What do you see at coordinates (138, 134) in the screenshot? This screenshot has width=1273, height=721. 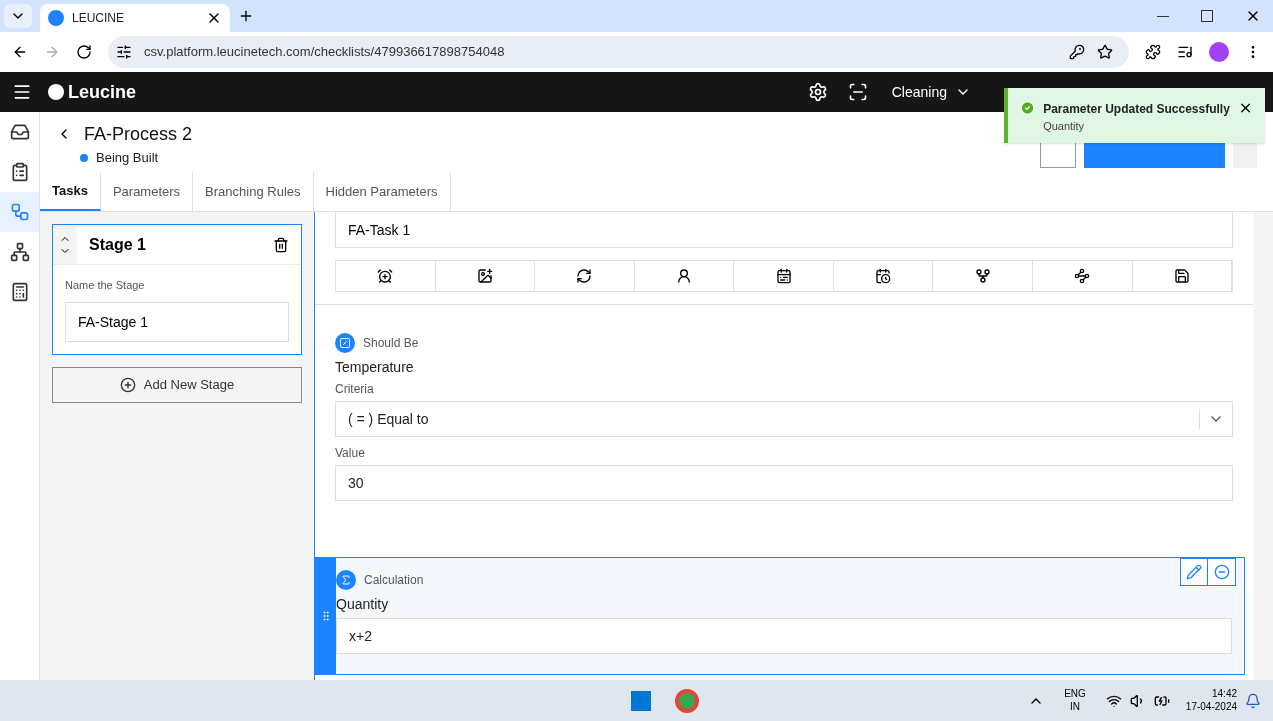 I see `page-title: FA-Process 2` at bounding box center [138, 134].